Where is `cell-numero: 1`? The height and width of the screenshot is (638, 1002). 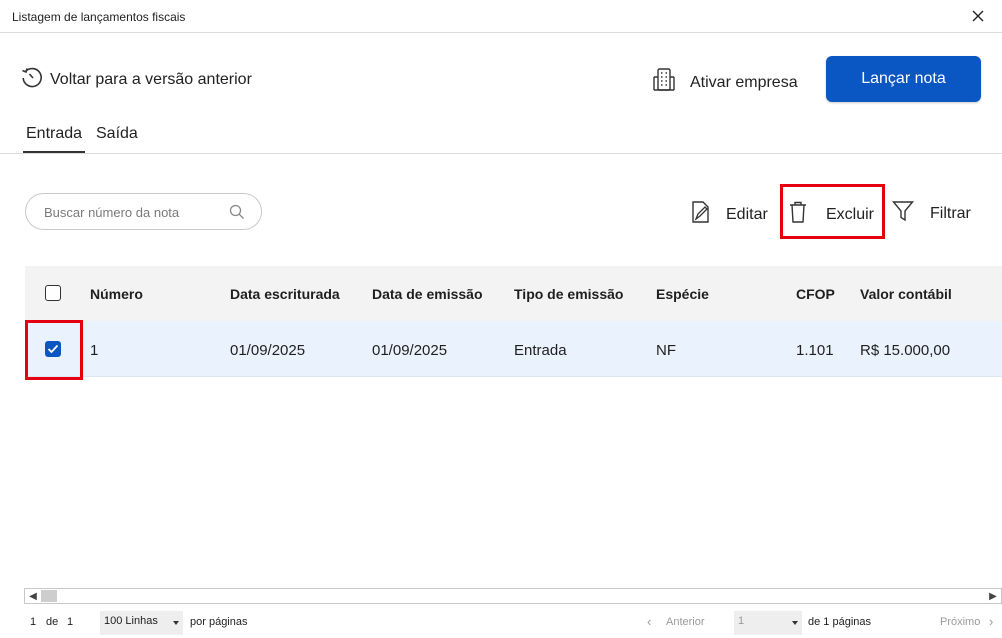
cell-numero: 1 is located at coordinates (94, 350).